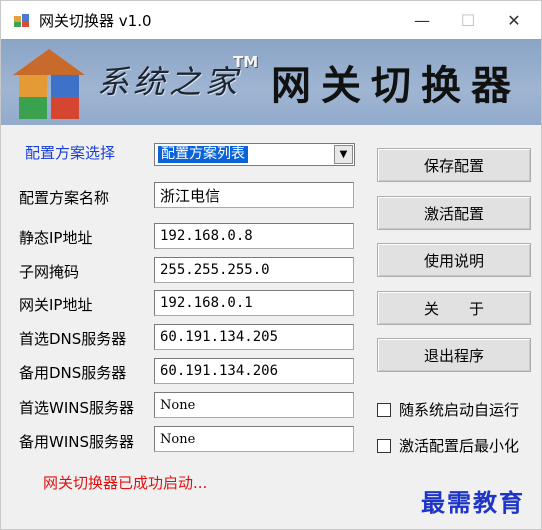 Image resolution: width=542 pixels, height=530 pixels. Describe the element at coordinates (254, 371) in the screenshot. I see `secondary-dns-input: 60.191.134.206` at that location.